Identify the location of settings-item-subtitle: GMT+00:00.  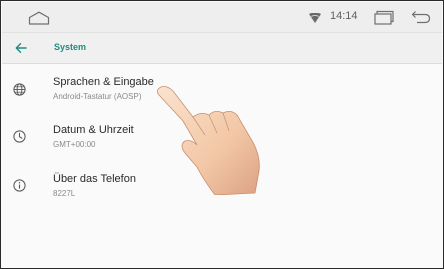
(74, 144).